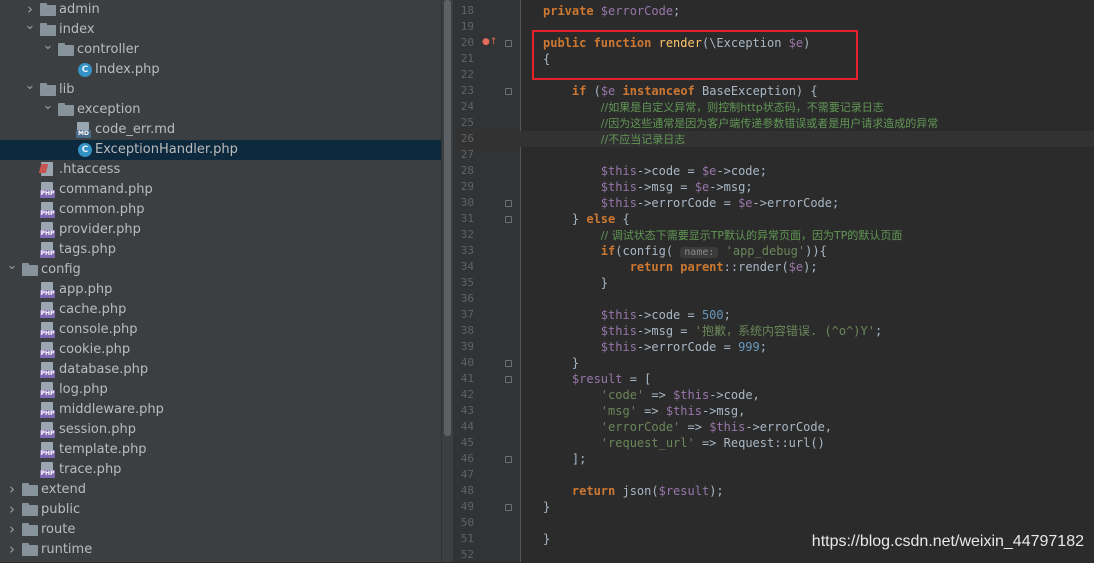  What do you see at coordinates (723, 235) in the screenshot?
I see `code-line: // 调试状态下需要显示TP默认的异常页面，因为TP的默认页面` at bounding box center [723, 235].